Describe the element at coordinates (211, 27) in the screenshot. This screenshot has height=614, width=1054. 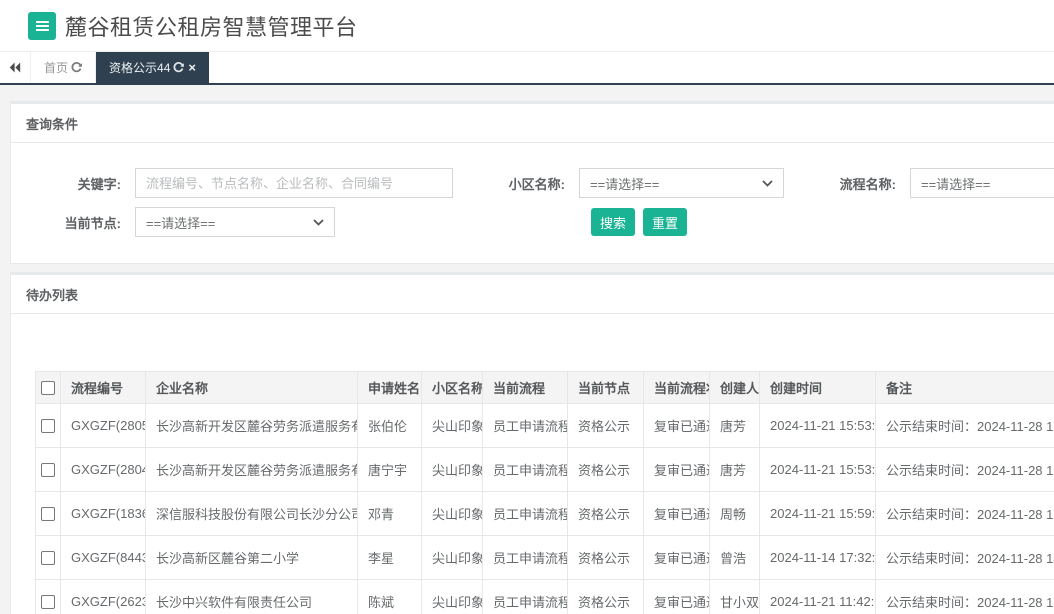
I see `app-title: 麓谷租赁公租房智慧管理平台` at that location.